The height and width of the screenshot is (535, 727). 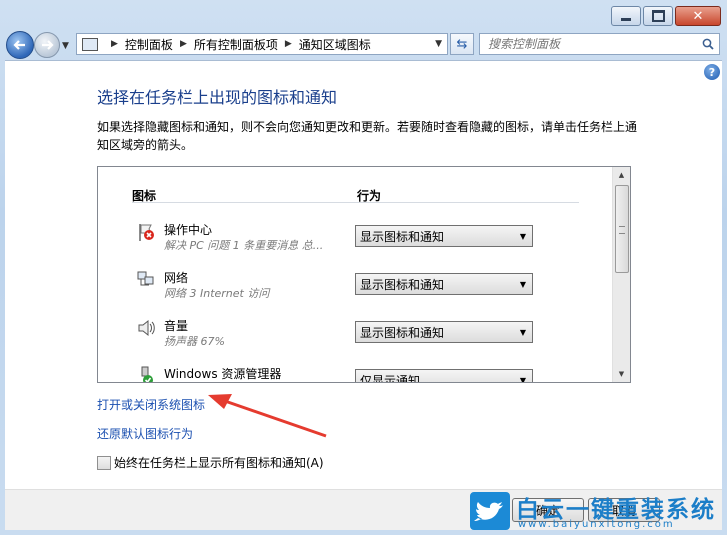 What do you see at coordinates (104, 463) in the screenshot?
I see `always-show-checkbox` at bounding box center [104, 463].